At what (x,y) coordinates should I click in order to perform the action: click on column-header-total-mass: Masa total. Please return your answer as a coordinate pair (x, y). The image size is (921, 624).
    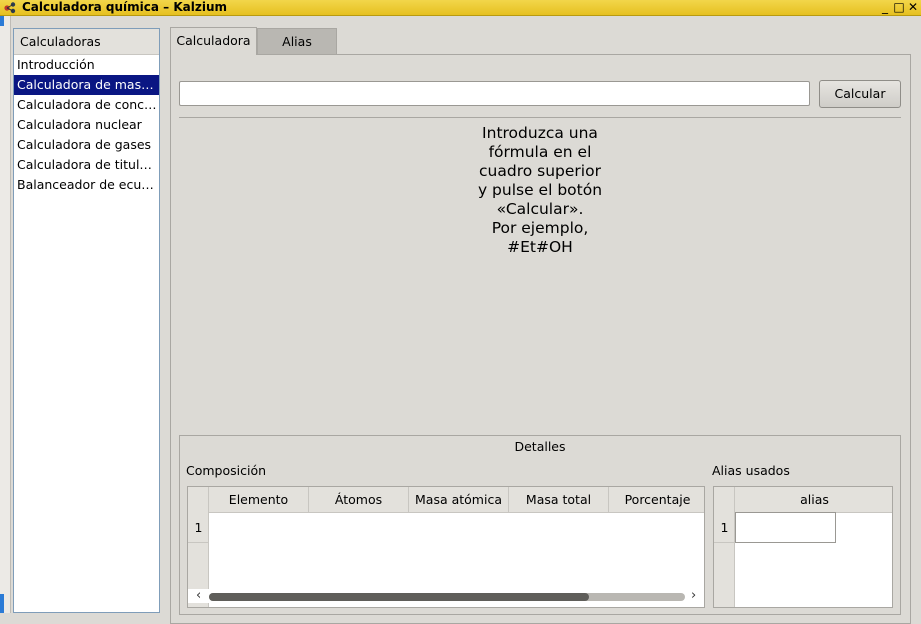
    Looking at the image, I should click on (559, 499).